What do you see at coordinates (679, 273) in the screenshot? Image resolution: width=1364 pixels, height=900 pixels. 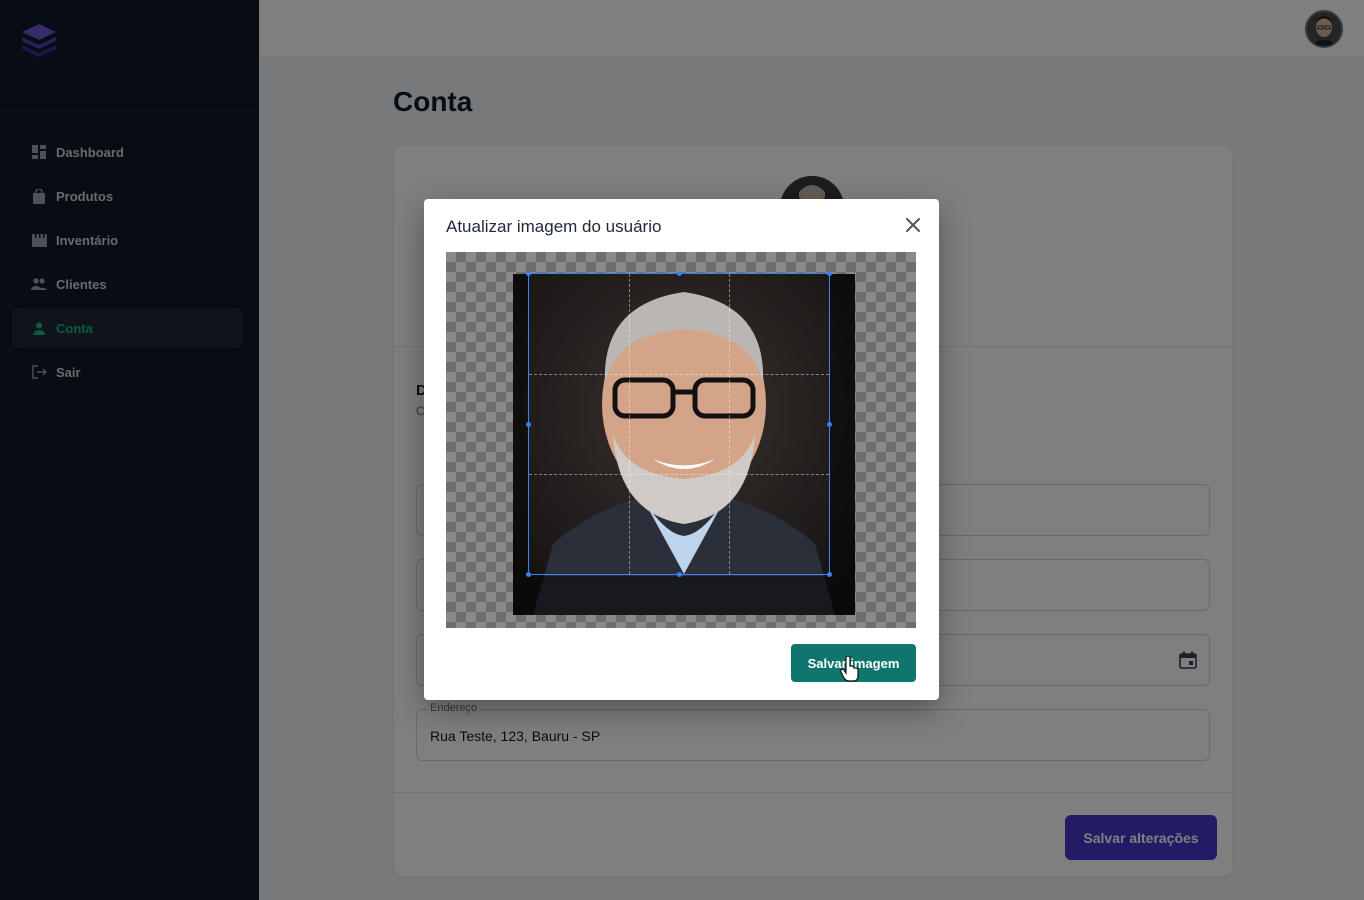 I see `crop-handle-n` at bounding box center [679, 273].